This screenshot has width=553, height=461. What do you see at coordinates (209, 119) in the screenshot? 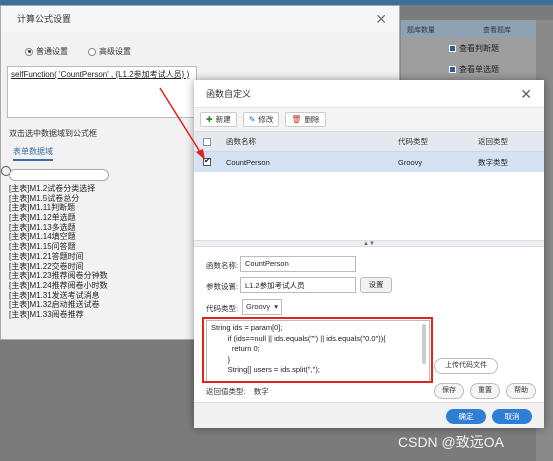
I see `plus-icon: ✚` at bounding box center [209, 119].